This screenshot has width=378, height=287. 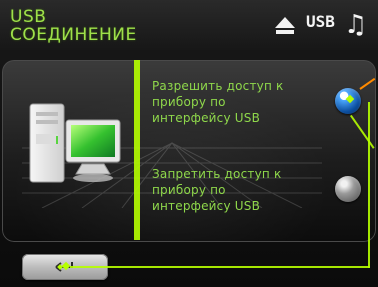 I want to click on page-title: USB СОЕДИНЕНИЕ, so click(x=73, y=26).